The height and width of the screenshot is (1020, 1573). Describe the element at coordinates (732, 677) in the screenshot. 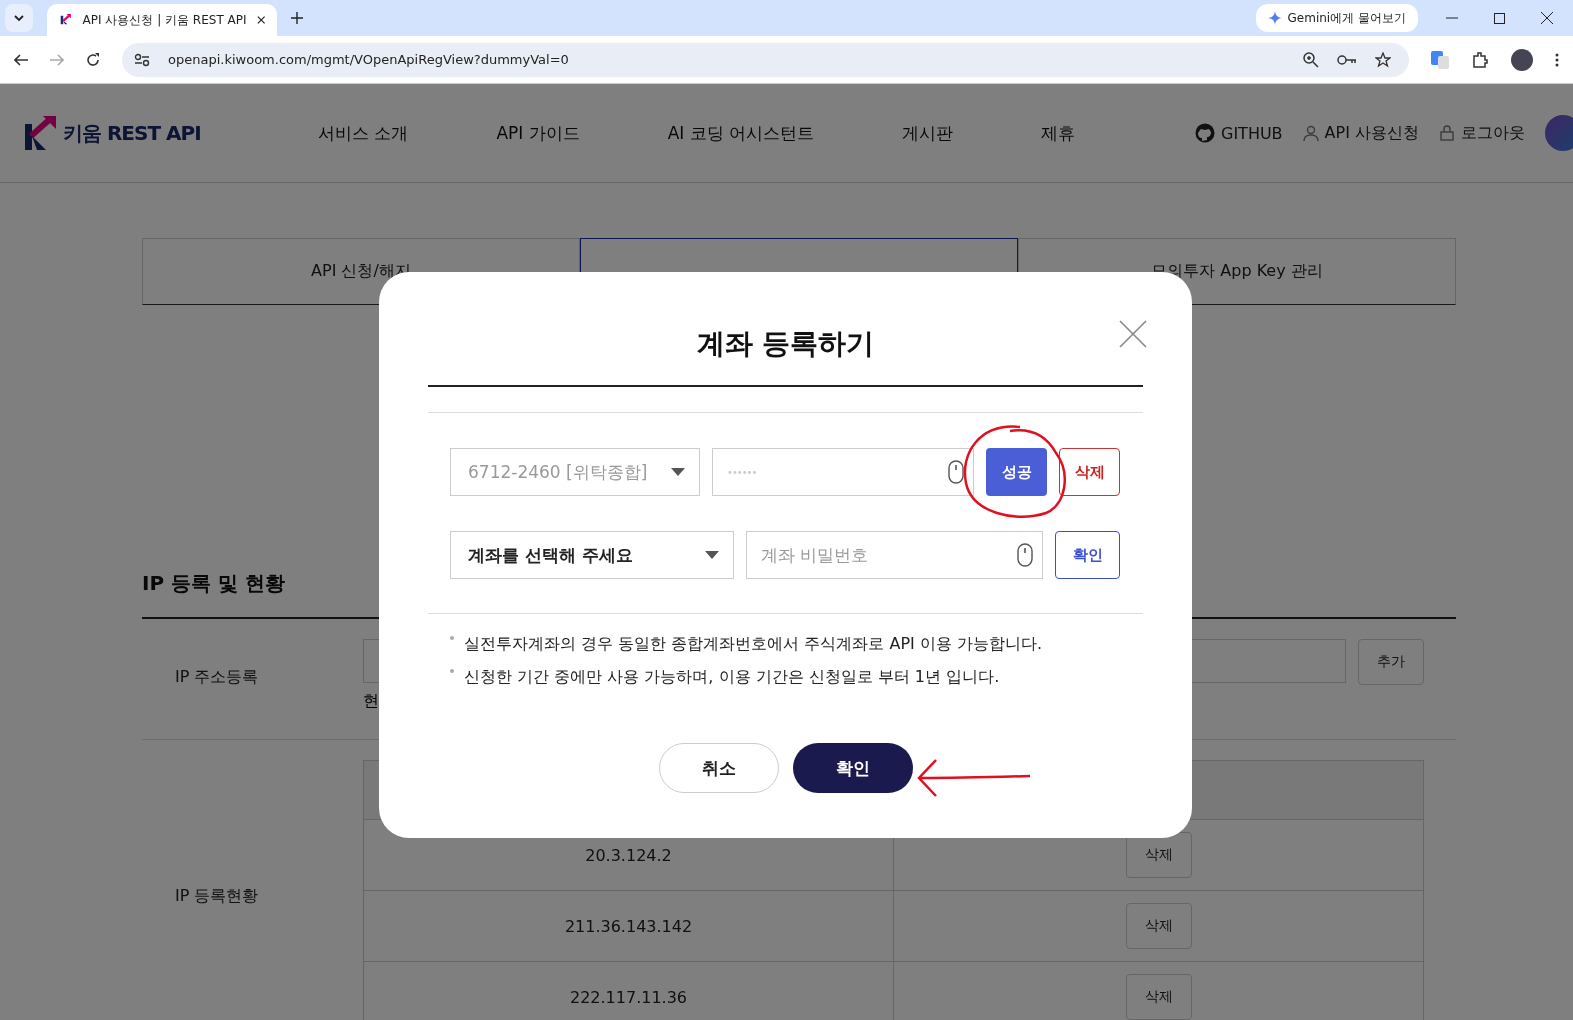

I see `note-text: 신청한 기간 중에만 사용 가능하며, 이용 기간은 신청일로 부터 1년 입니다.` at that location.